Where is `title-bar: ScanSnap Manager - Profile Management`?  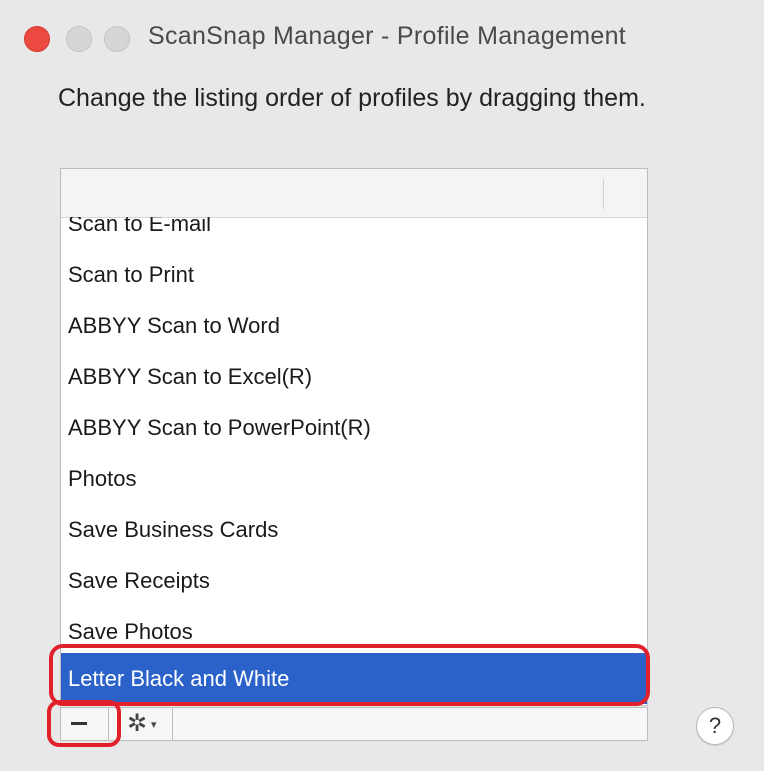
title-bar: ScanSnap Manager - Profile Management is located at coordinates (382, 40).